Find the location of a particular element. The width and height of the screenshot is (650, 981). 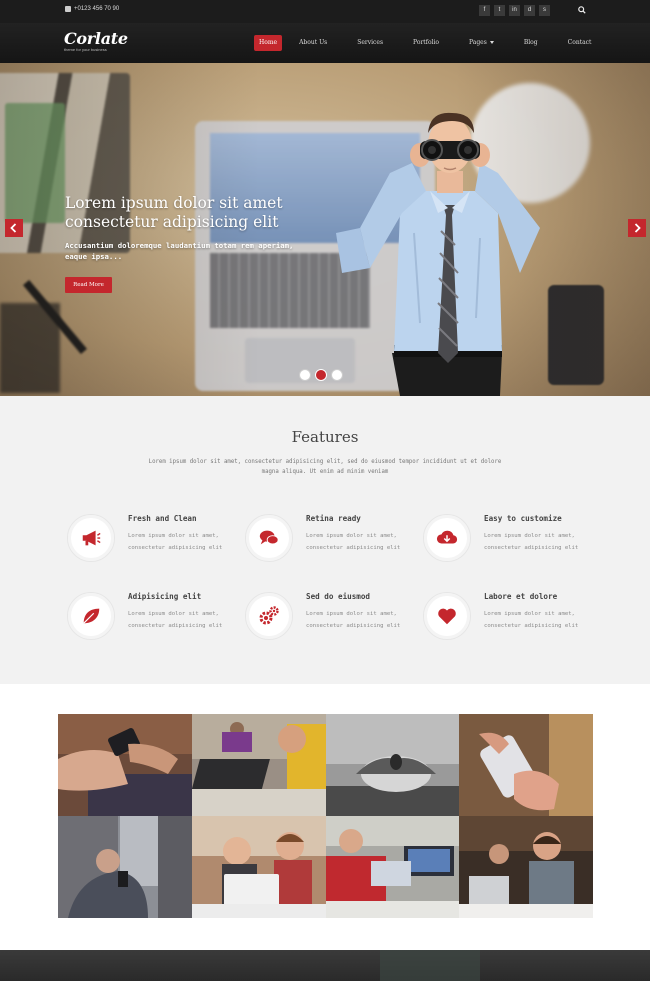

gears-icon is located at coordinates (269, 615).